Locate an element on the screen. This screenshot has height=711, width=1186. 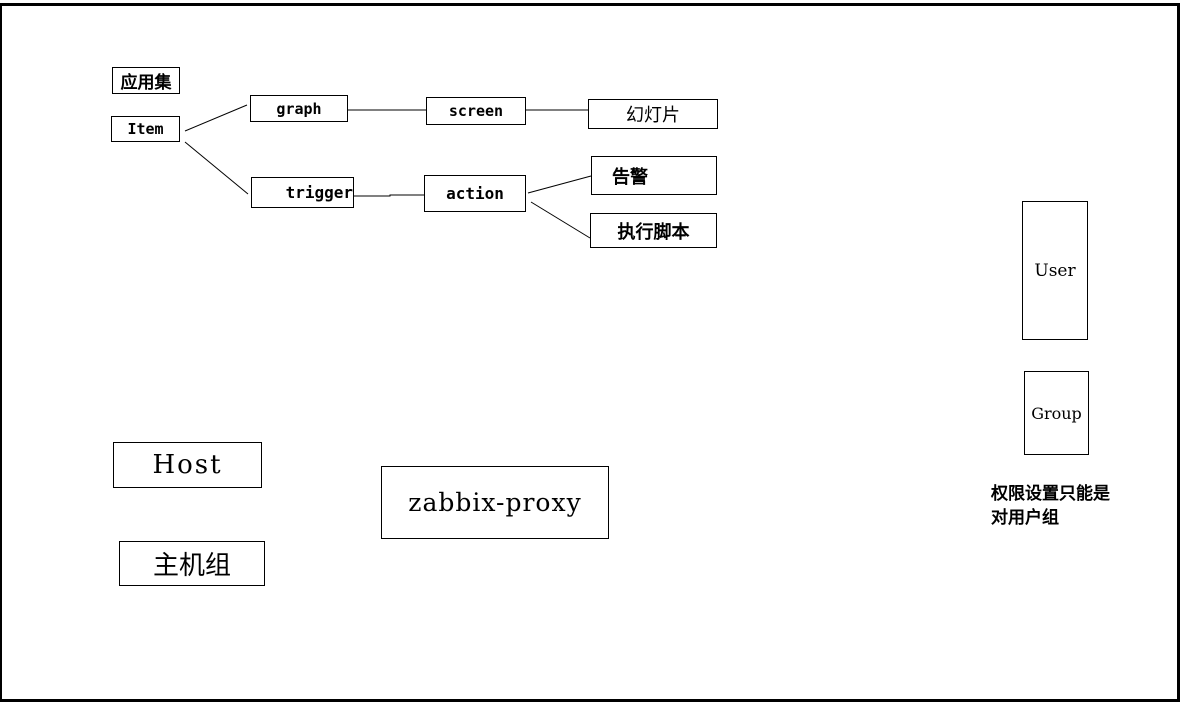
node-zabbix-proxy: zabbix-proxy is located at coordinates (495, 502).